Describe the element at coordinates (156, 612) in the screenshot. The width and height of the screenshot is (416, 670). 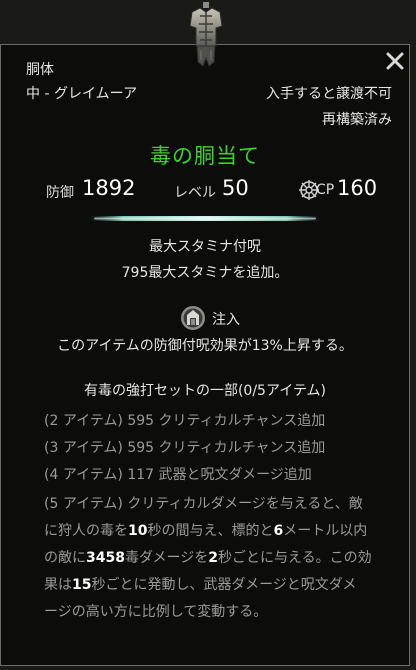
I see `set-bonus-5-text: ージの高い方に比例して変動する。` at that location.